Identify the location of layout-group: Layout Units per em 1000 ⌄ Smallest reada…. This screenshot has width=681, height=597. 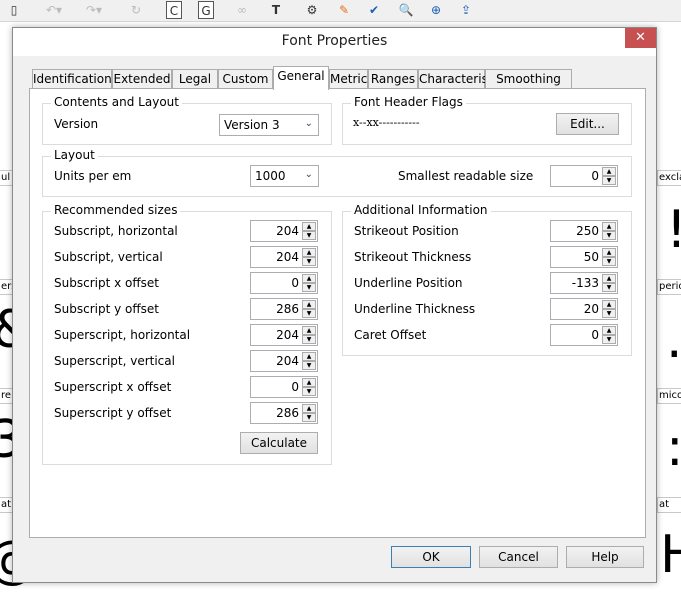
(337, 172).